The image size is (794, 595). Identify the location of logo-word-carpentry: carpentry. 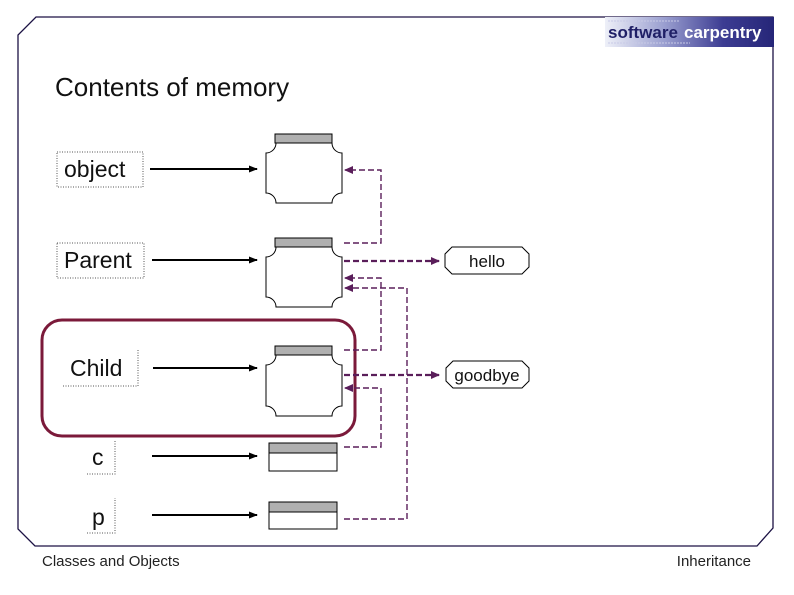
(723, 32).